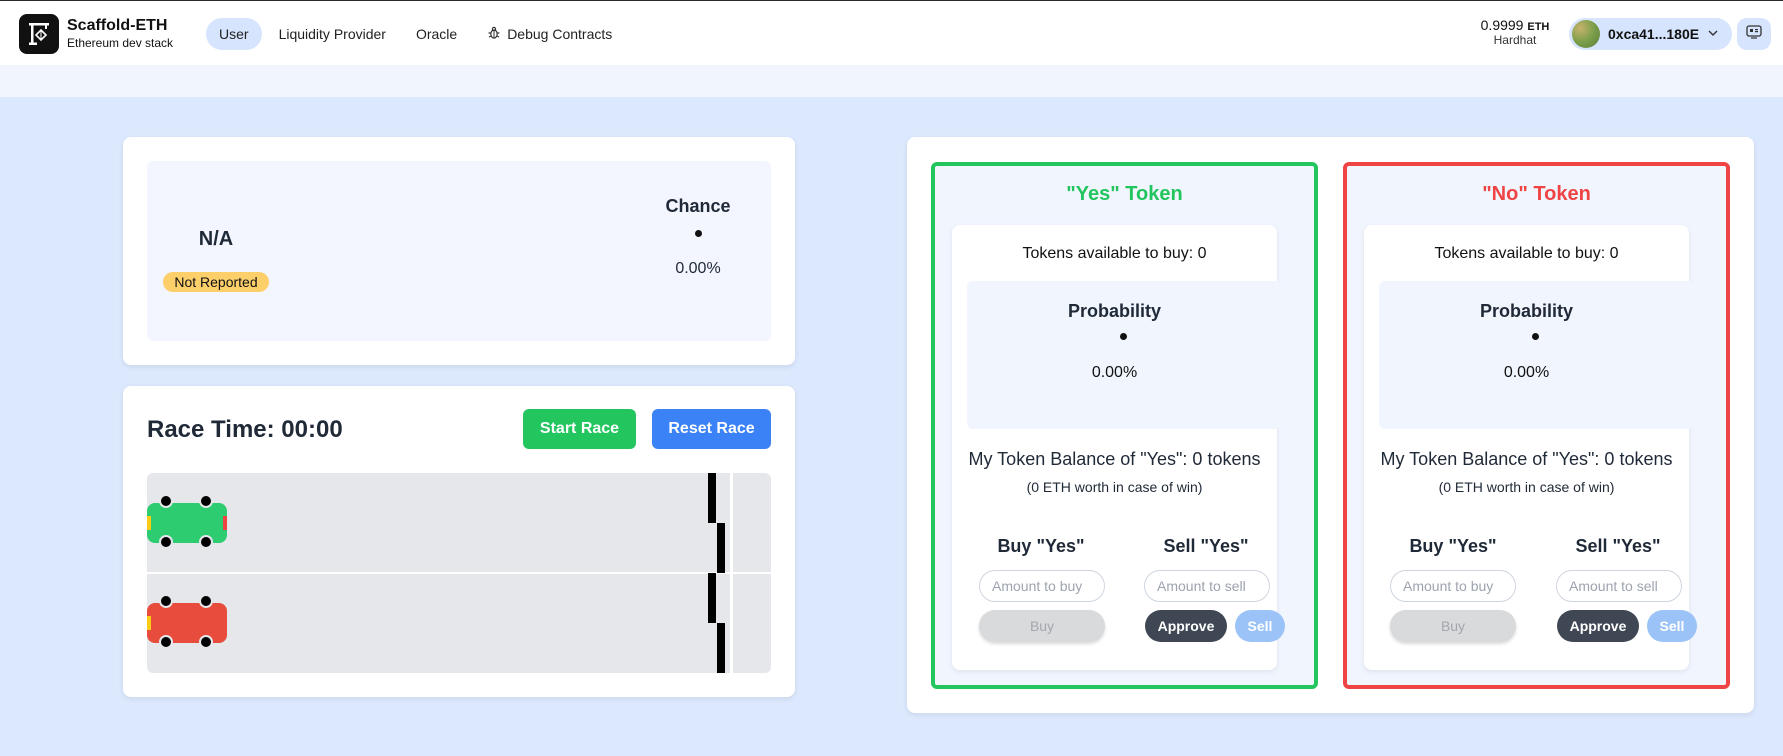 This screenshot has width=1783, height=756. What do you see at coordinates (711, 429) in the screenshot?
I see `reset-race-button: Reset Race` at bounding box center [711, 429].